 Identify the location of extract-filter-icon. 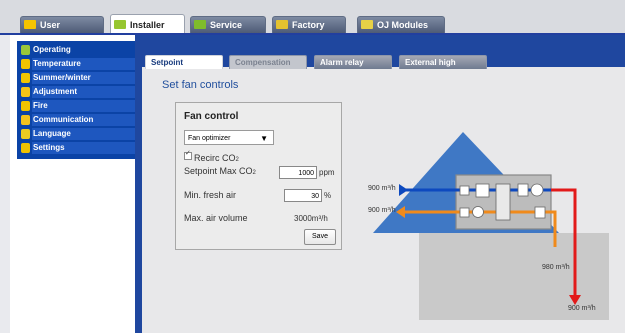
(464, 212).